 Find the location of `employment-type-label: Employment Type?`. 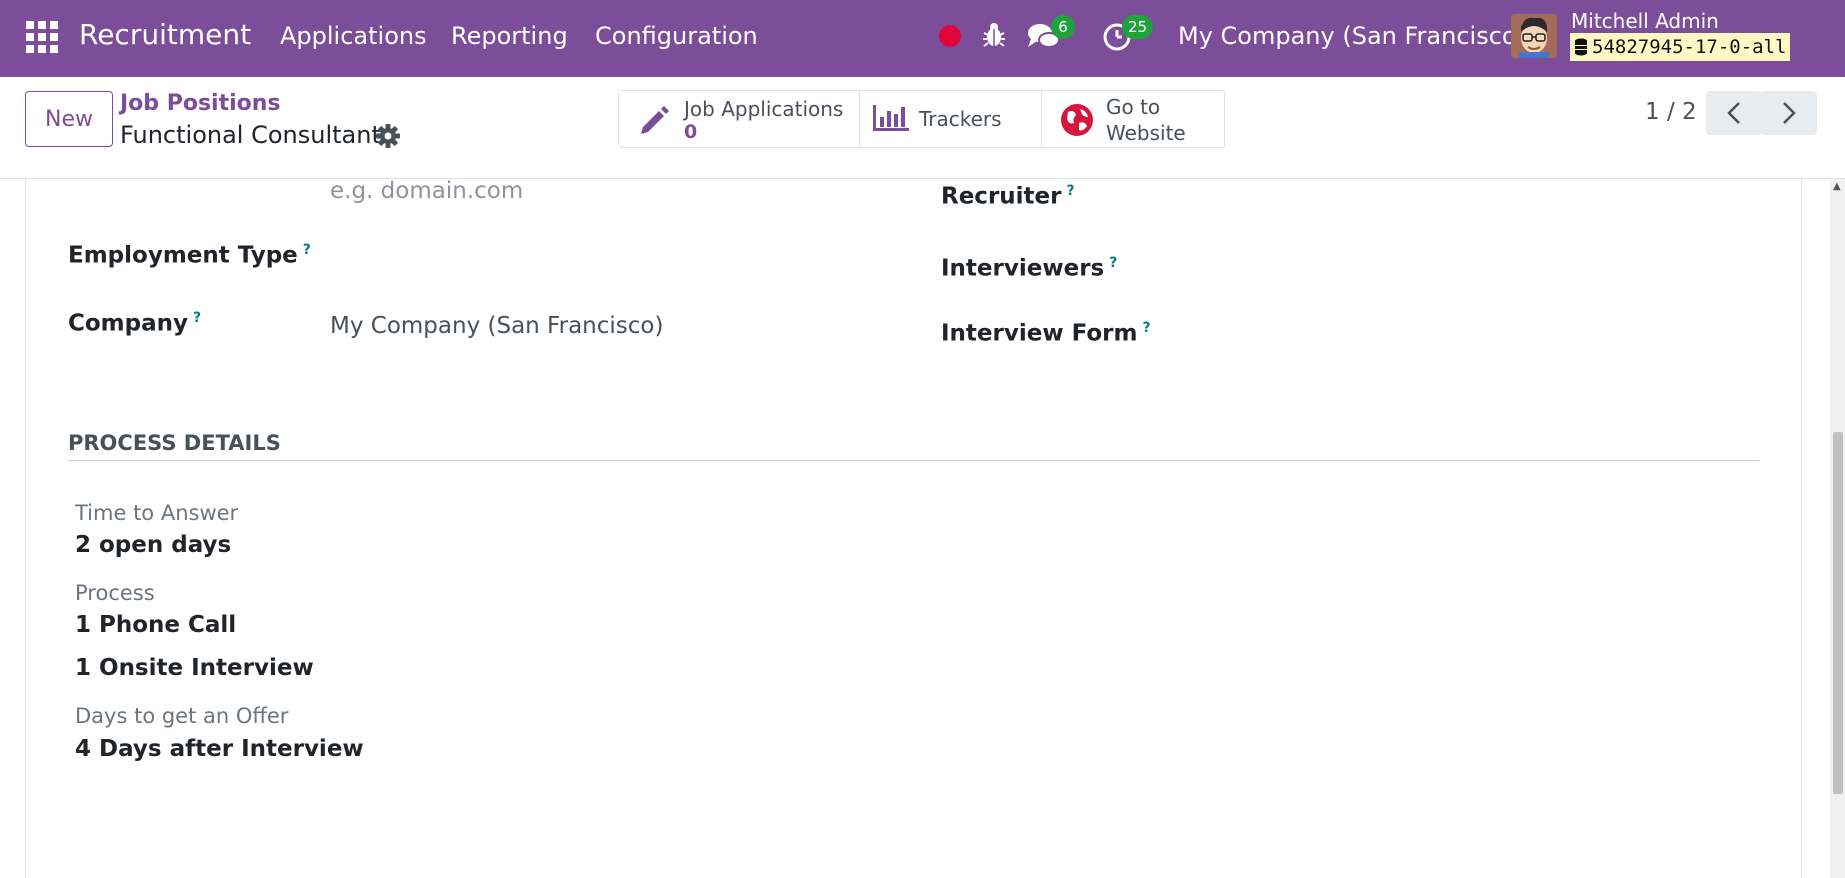

employment-type-label: Employment Type? is located at coordinates (189, 255).